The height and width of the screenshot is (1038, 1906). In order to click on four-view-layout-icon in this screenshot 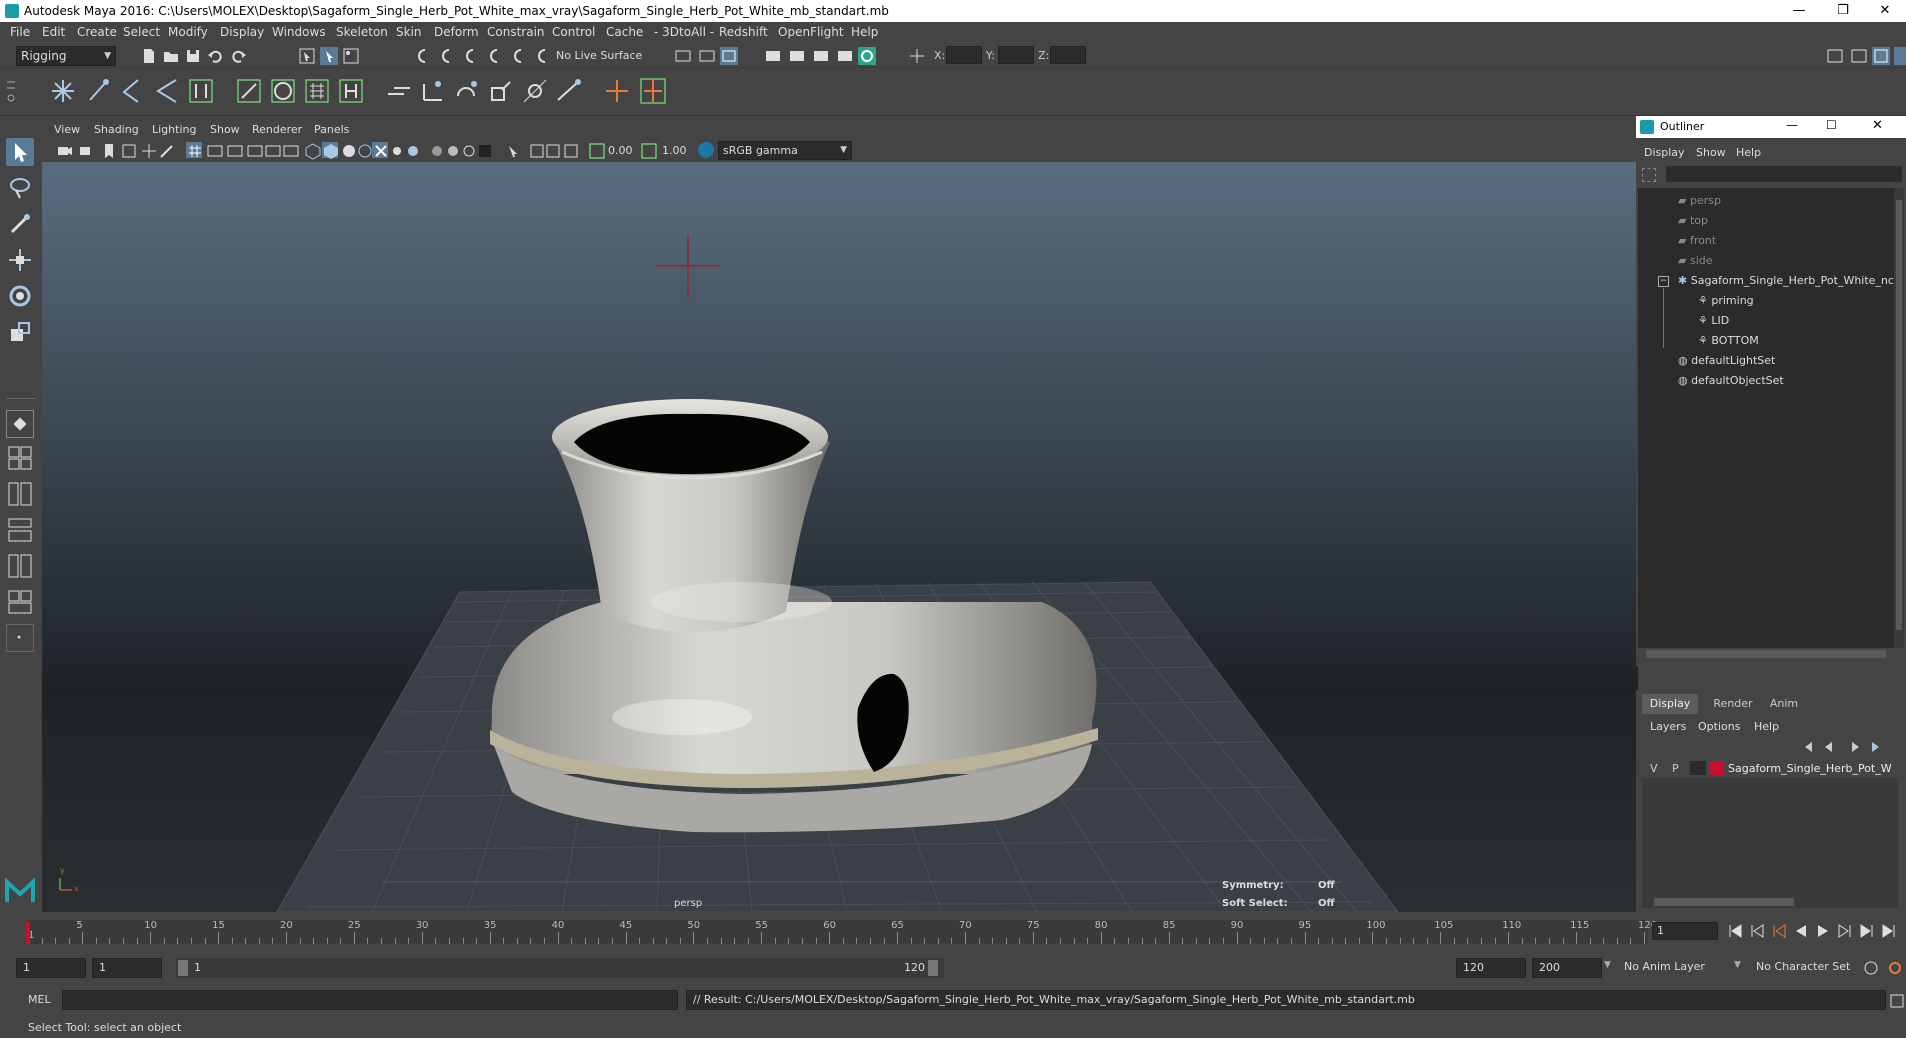, I will do `click(20, 458)`.